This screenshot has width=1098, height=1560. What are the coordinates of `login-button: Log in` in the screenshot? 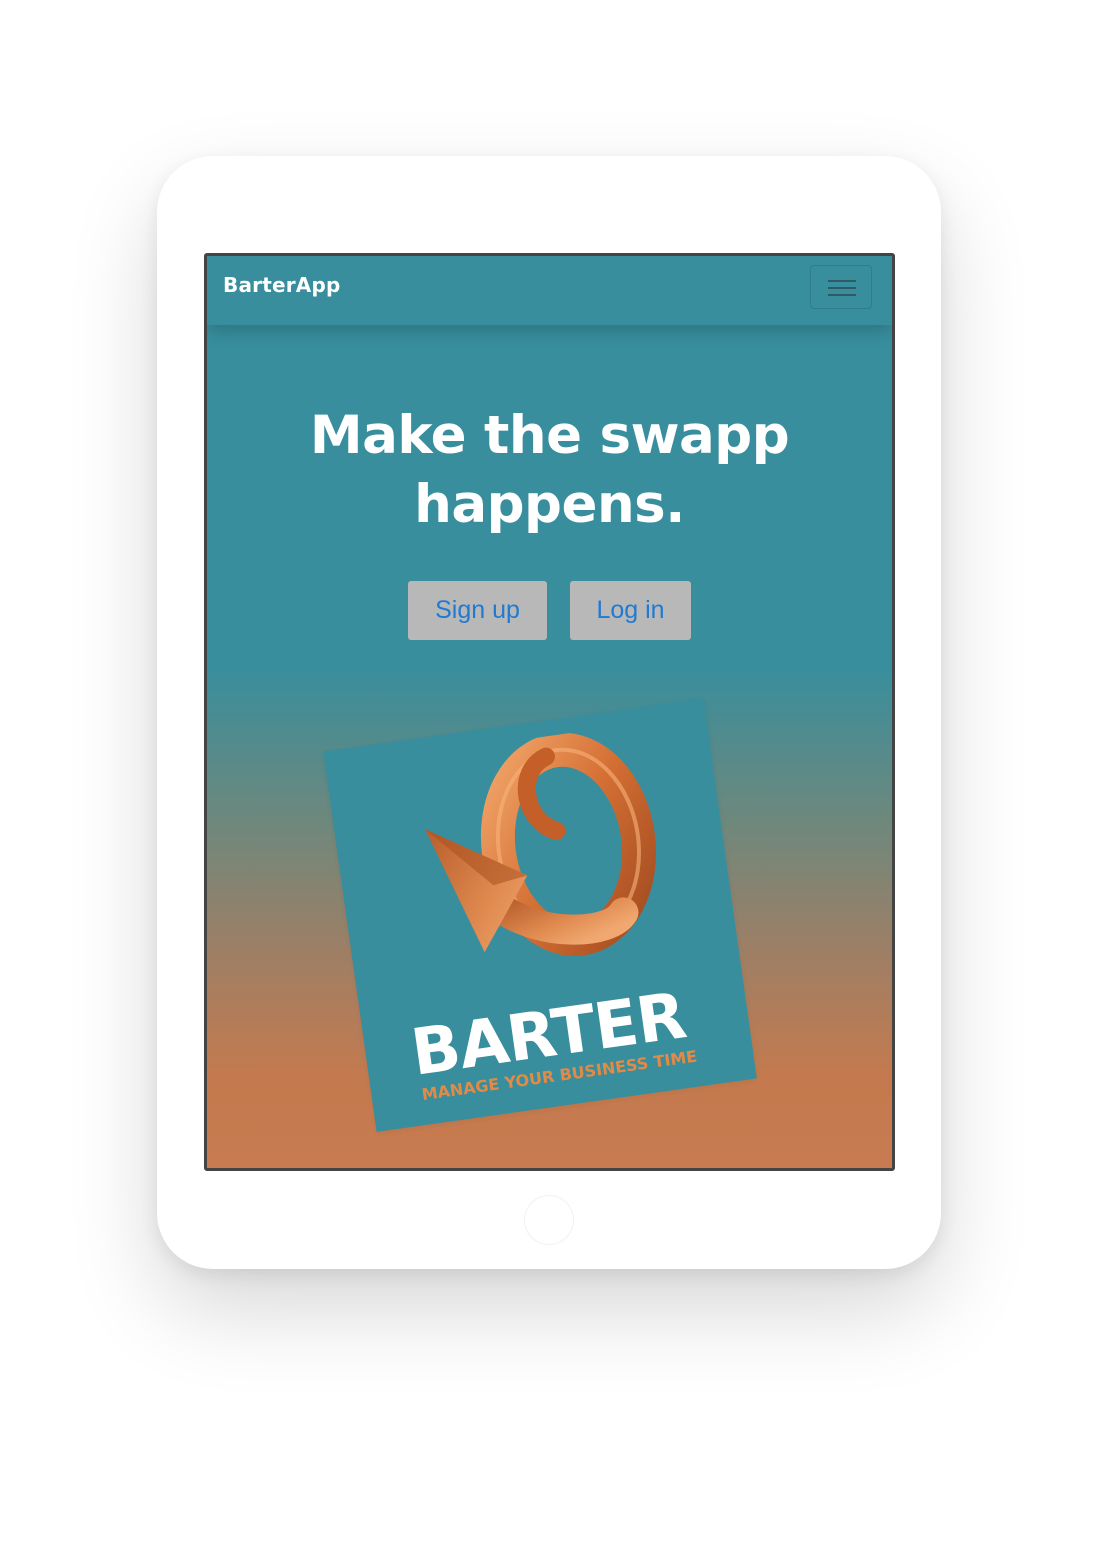 It's located at (630, 610).